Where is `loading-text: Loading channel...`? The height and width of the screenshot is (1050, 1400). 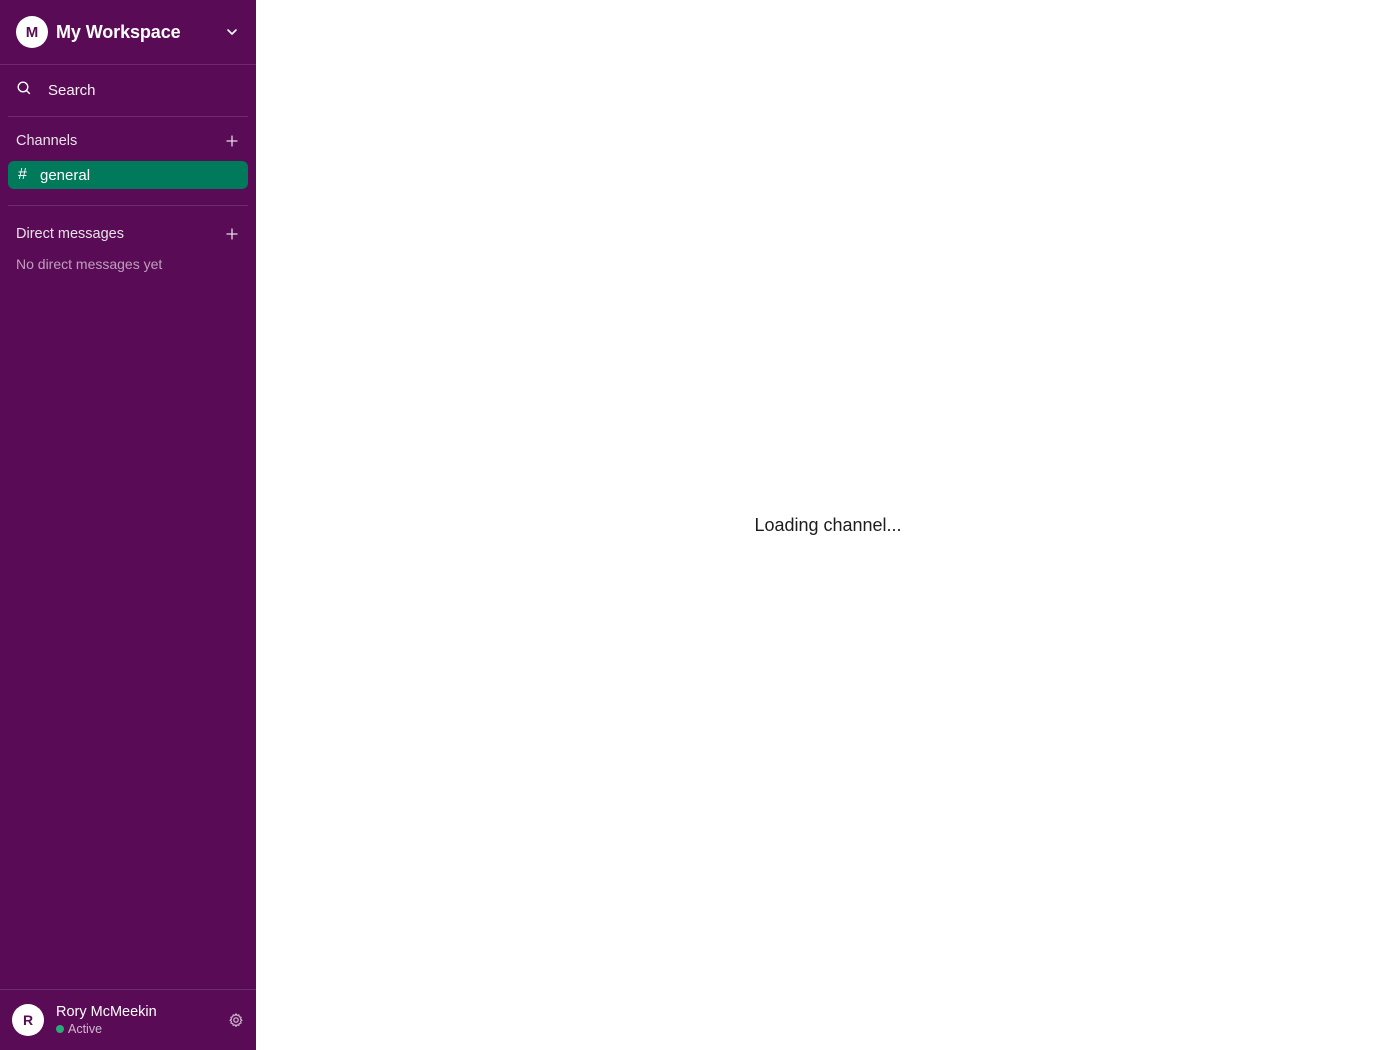
loading-text: Loading channel... is located at coordinates (828, 524).